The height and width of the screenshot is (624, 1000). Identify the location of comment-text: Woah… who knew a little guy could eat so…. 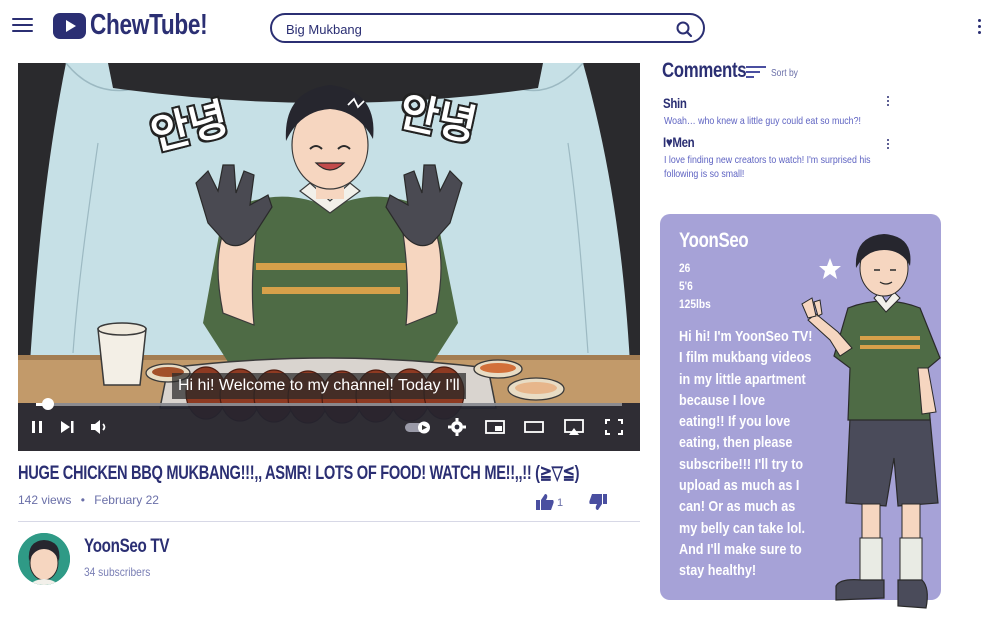
(762, 121).